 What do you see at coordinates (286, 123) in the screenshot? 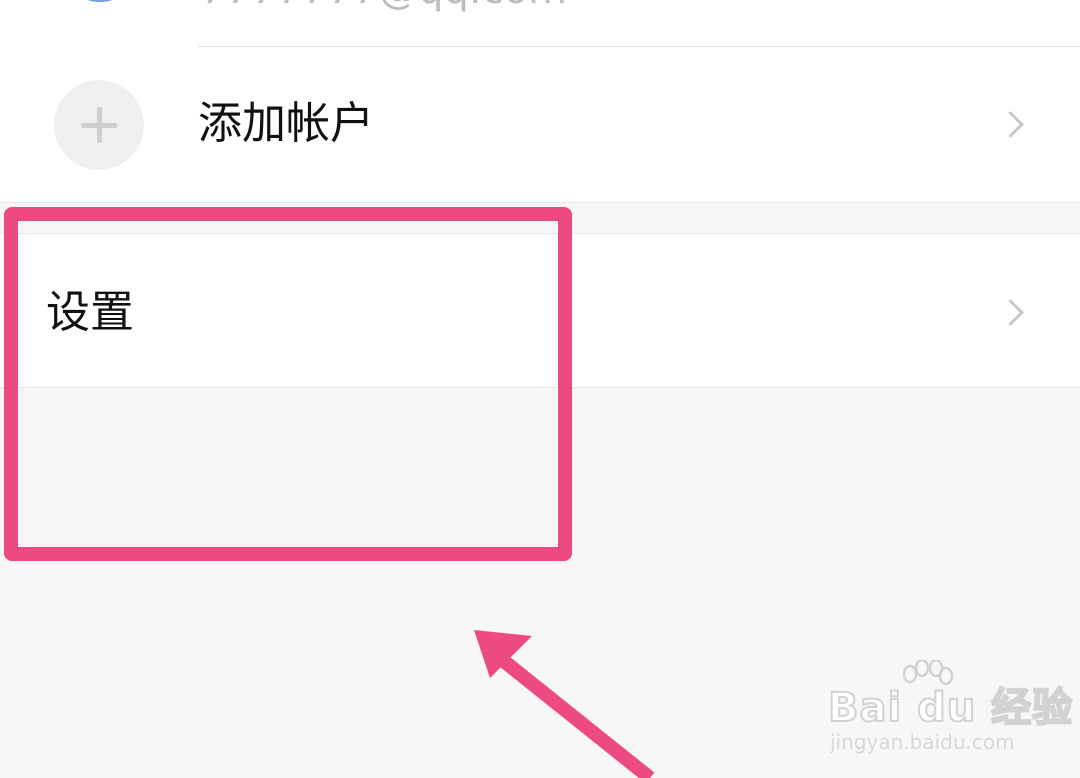
I see `add-account-label: 添加帐户` at bounding box center [286, 123].